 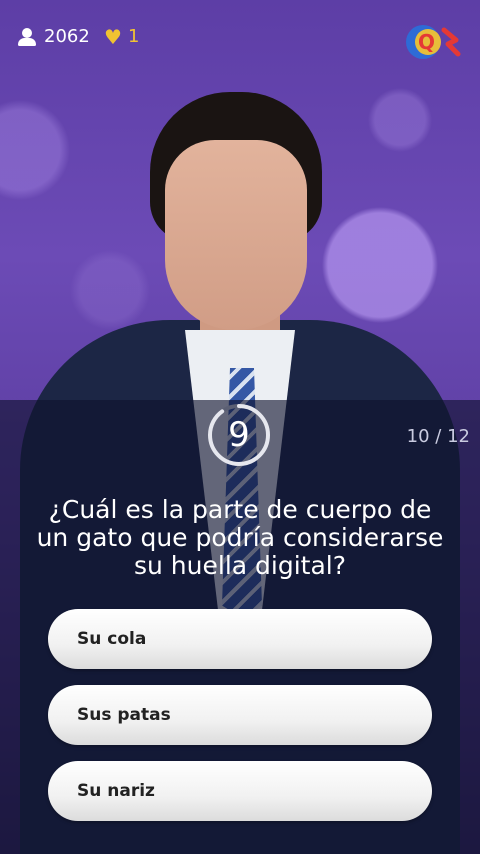 I want to click on user-icon, so click(x=27, y=36).